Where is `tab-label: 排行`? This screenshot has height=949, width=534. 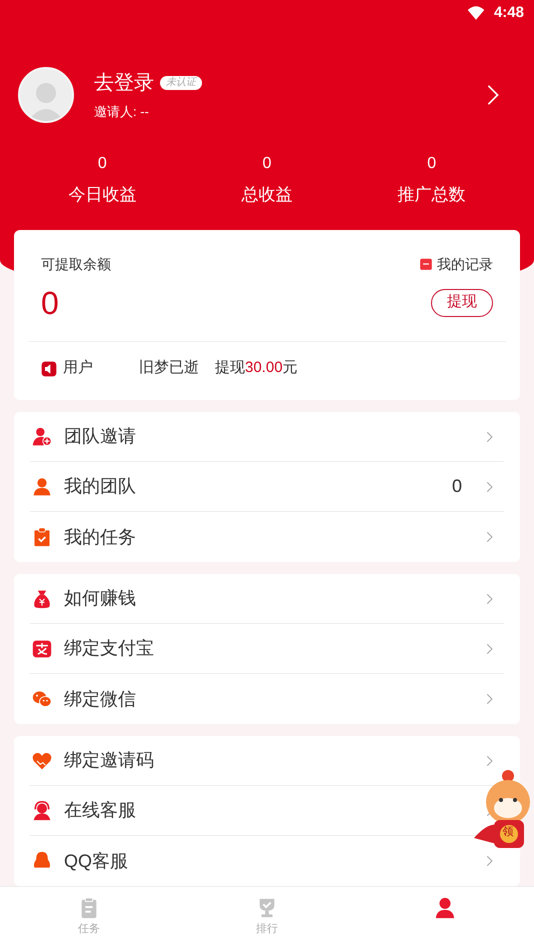
tab-label: 排行 is located at coordinates (267, 929).